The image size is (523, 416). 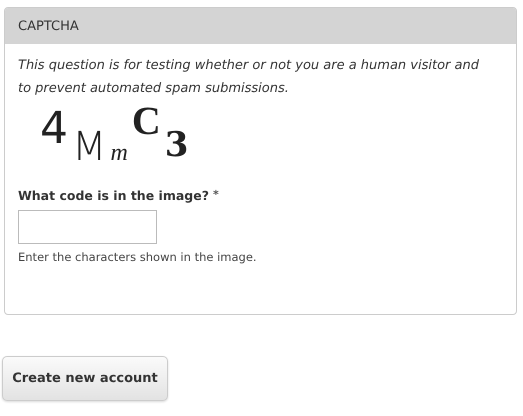 What do you see at coordinates (249, 77) in the screenshot?
I see `description-text: This question is for testing whether or not you are a human visitor and to prevent automated spam submissions.` at bounding box center [249, 77].